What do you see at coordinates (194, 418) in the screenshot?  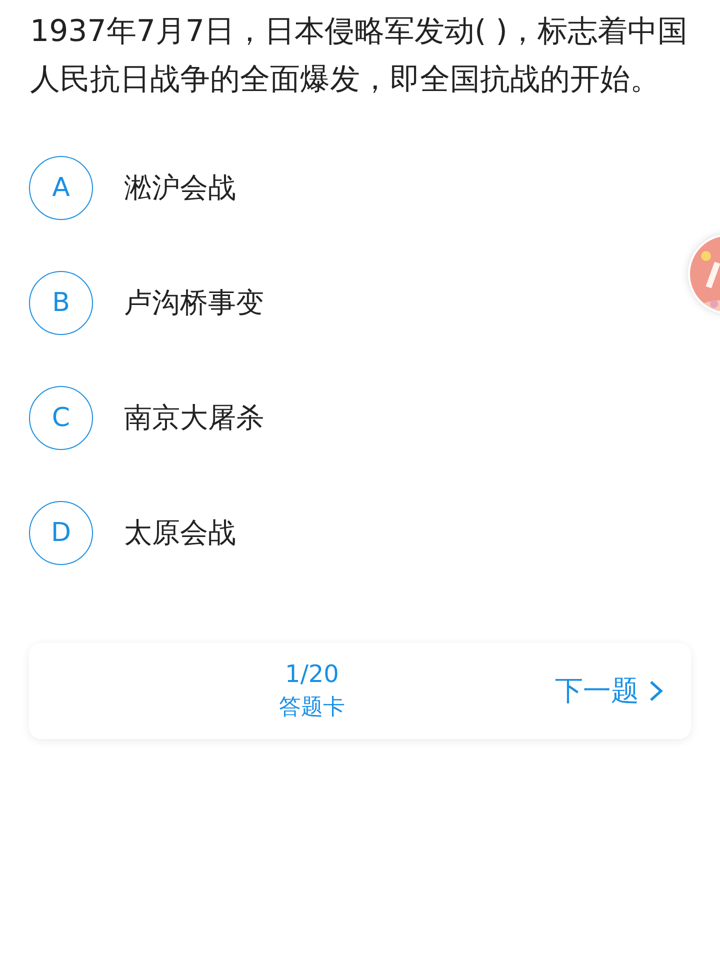 I see `option-text: 南京大屠杀` at bounding box center [194, 418].